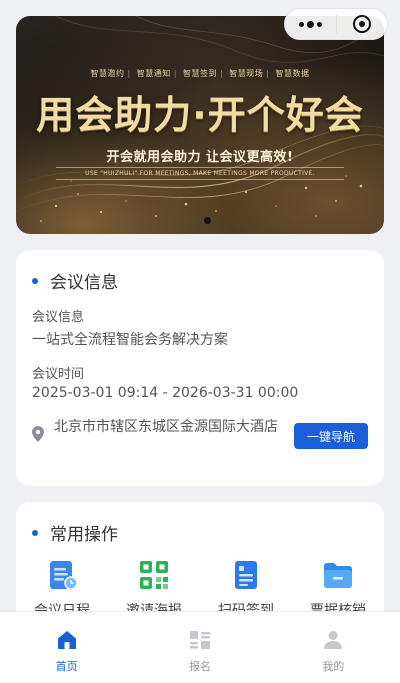 The height and width of the screenshot is (683, 400). Describe the element at coordinates (58, 374) in the screenshot. I see `time-label: 会议时间` at that location.